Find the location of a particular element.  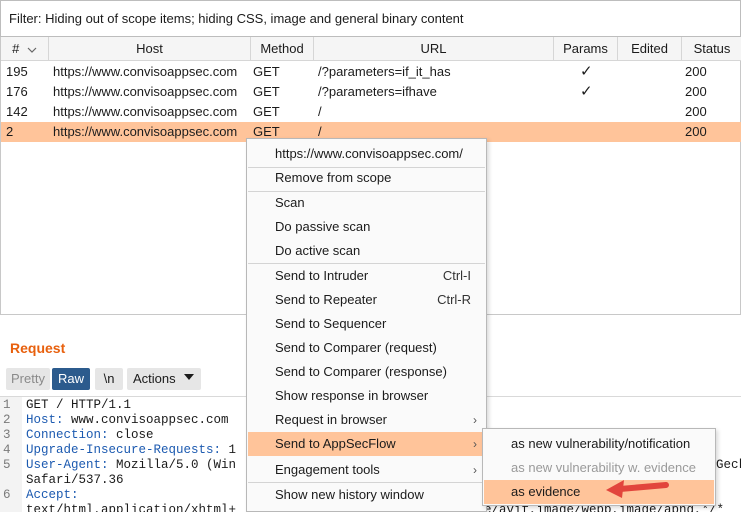

submenu-item-new-vulnerability: as new vulnerability/notification is located at coordinates (599, 444).